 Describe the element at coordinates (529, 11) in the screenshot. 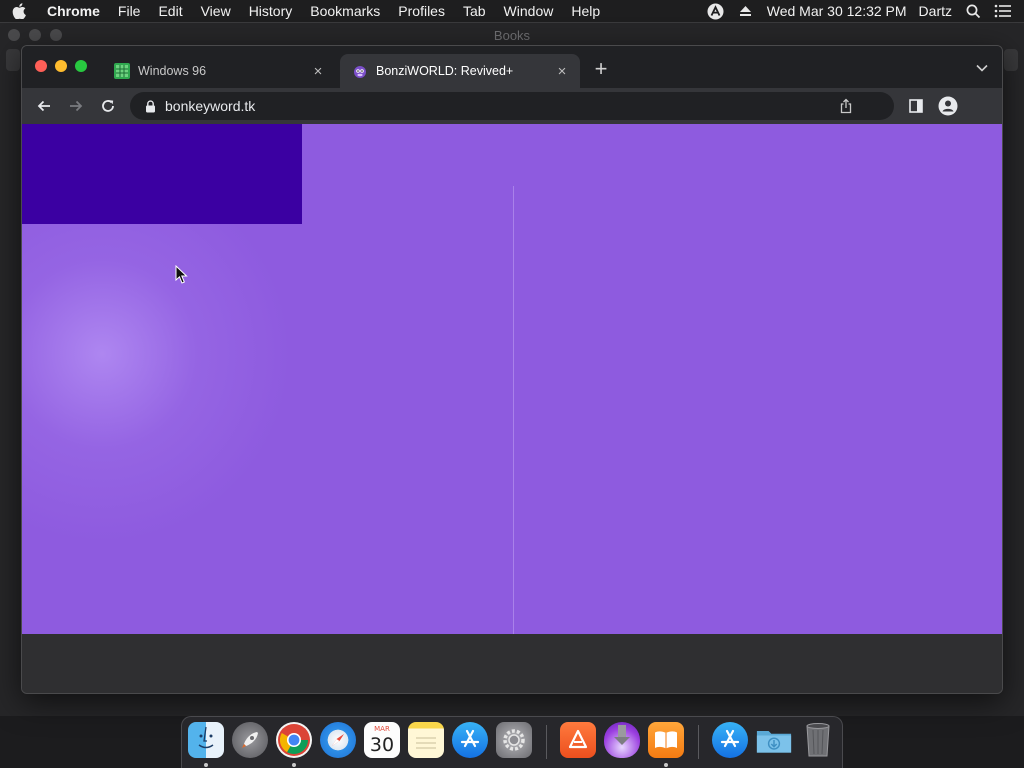

I see `menu-window: Window` at that location.